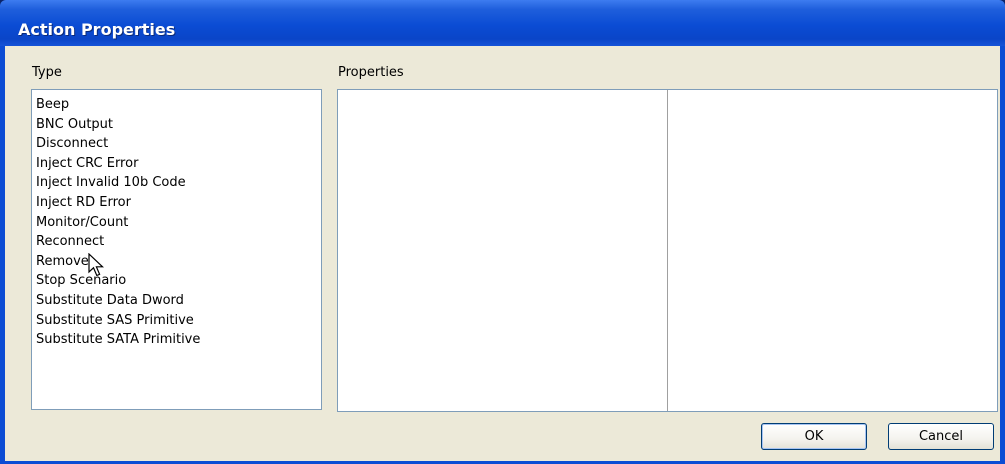 This screenshot has width=1005, height=464. What do you see at coordinates (941, 436) in the screenshot?
I see `cancel-button: Cancel` at bounding box center [941, 436].